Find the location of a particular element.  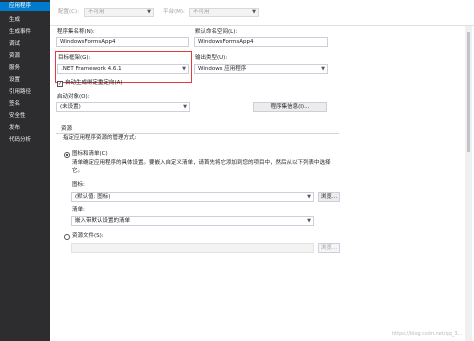

platform-value: 不可用 is located at coordinates (201, 12).